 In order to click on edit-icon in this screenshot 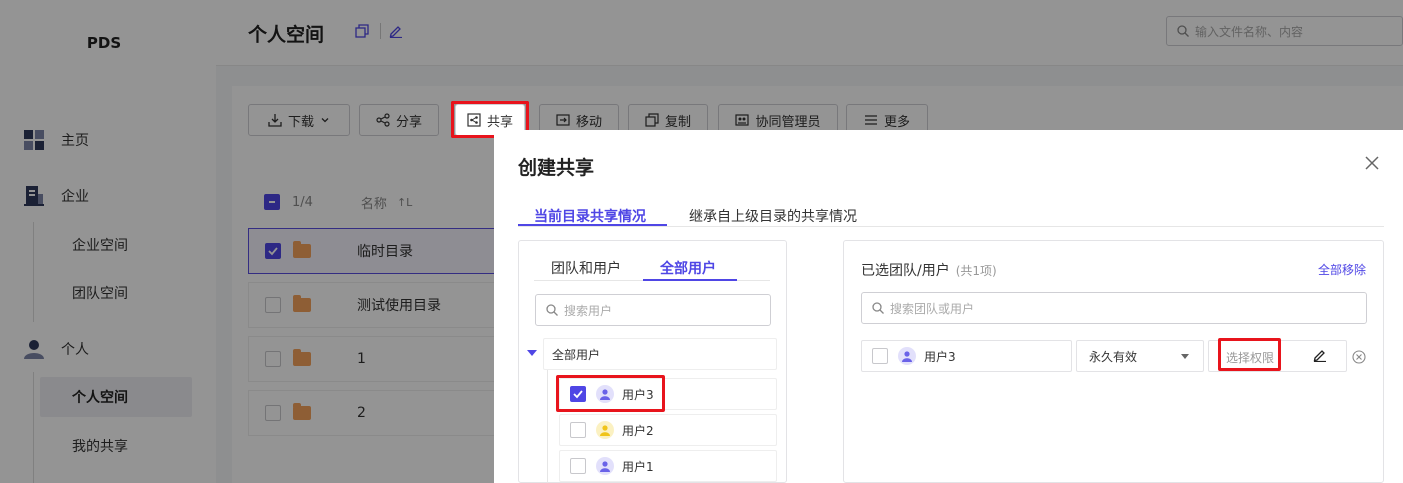, I will do `click(1320, 355)`.